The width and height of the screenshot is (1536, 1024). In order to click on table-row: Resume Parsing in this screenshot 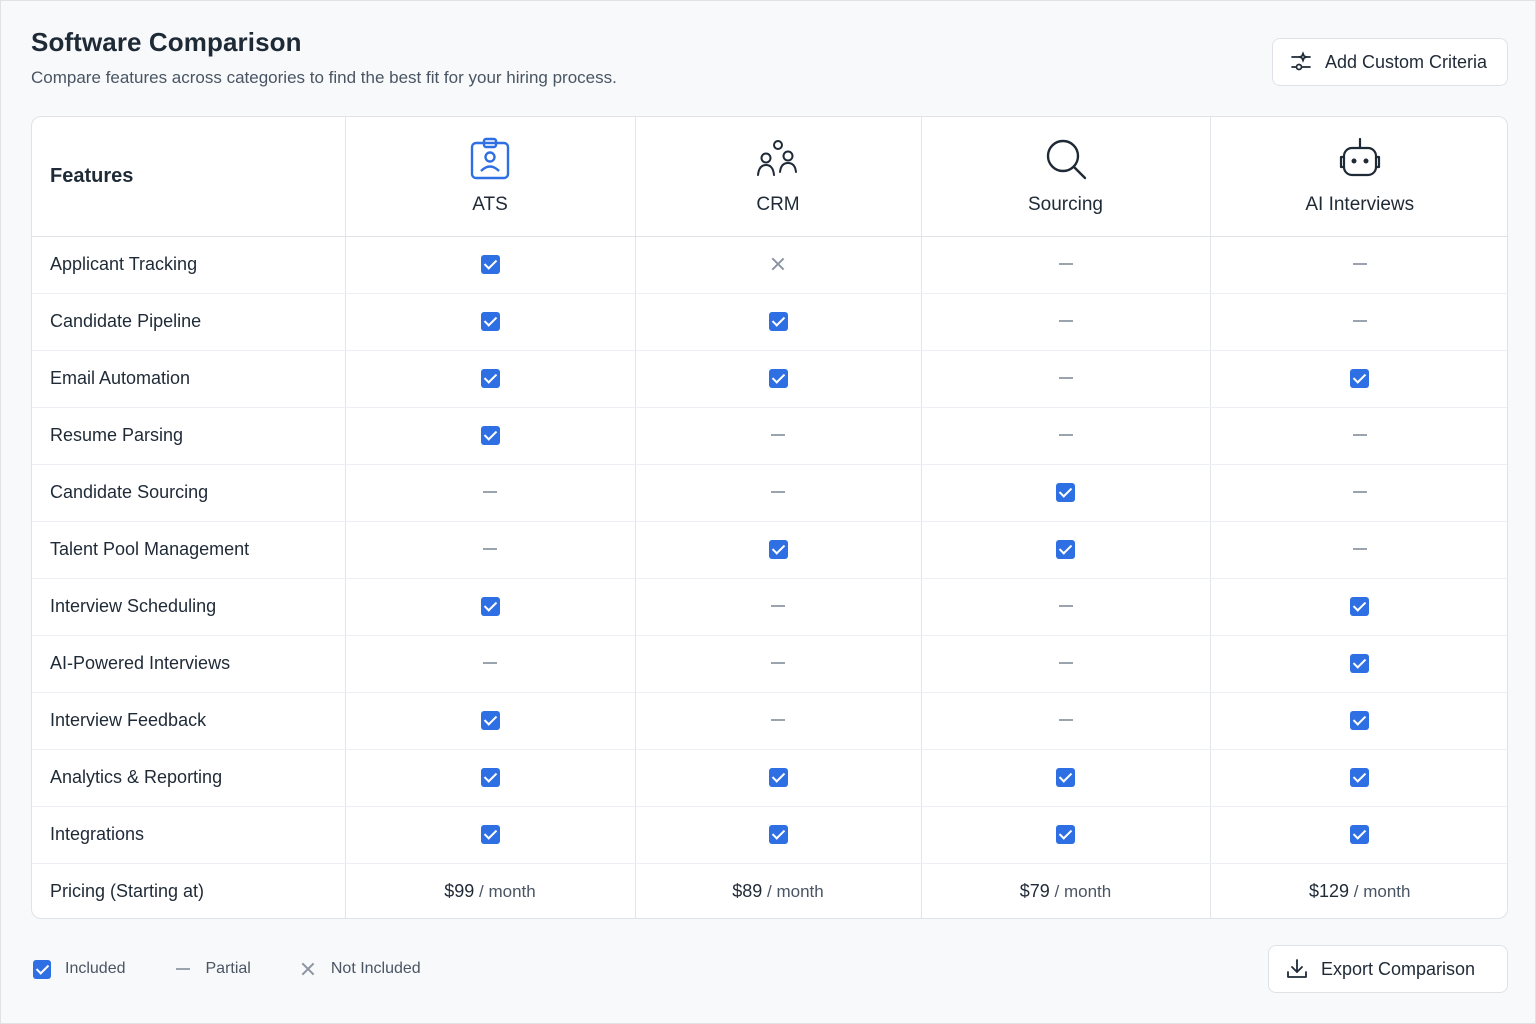, I will do `click(769, 436)`.